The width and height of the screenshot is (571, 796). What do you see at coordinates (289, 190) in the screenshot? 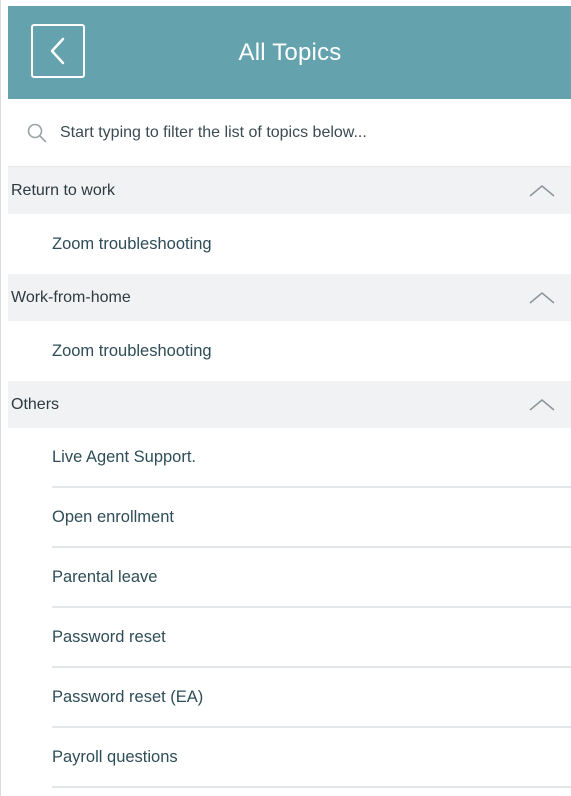
I see `section-header-return-to-work: Return to work` at bounding box center [289, 190].